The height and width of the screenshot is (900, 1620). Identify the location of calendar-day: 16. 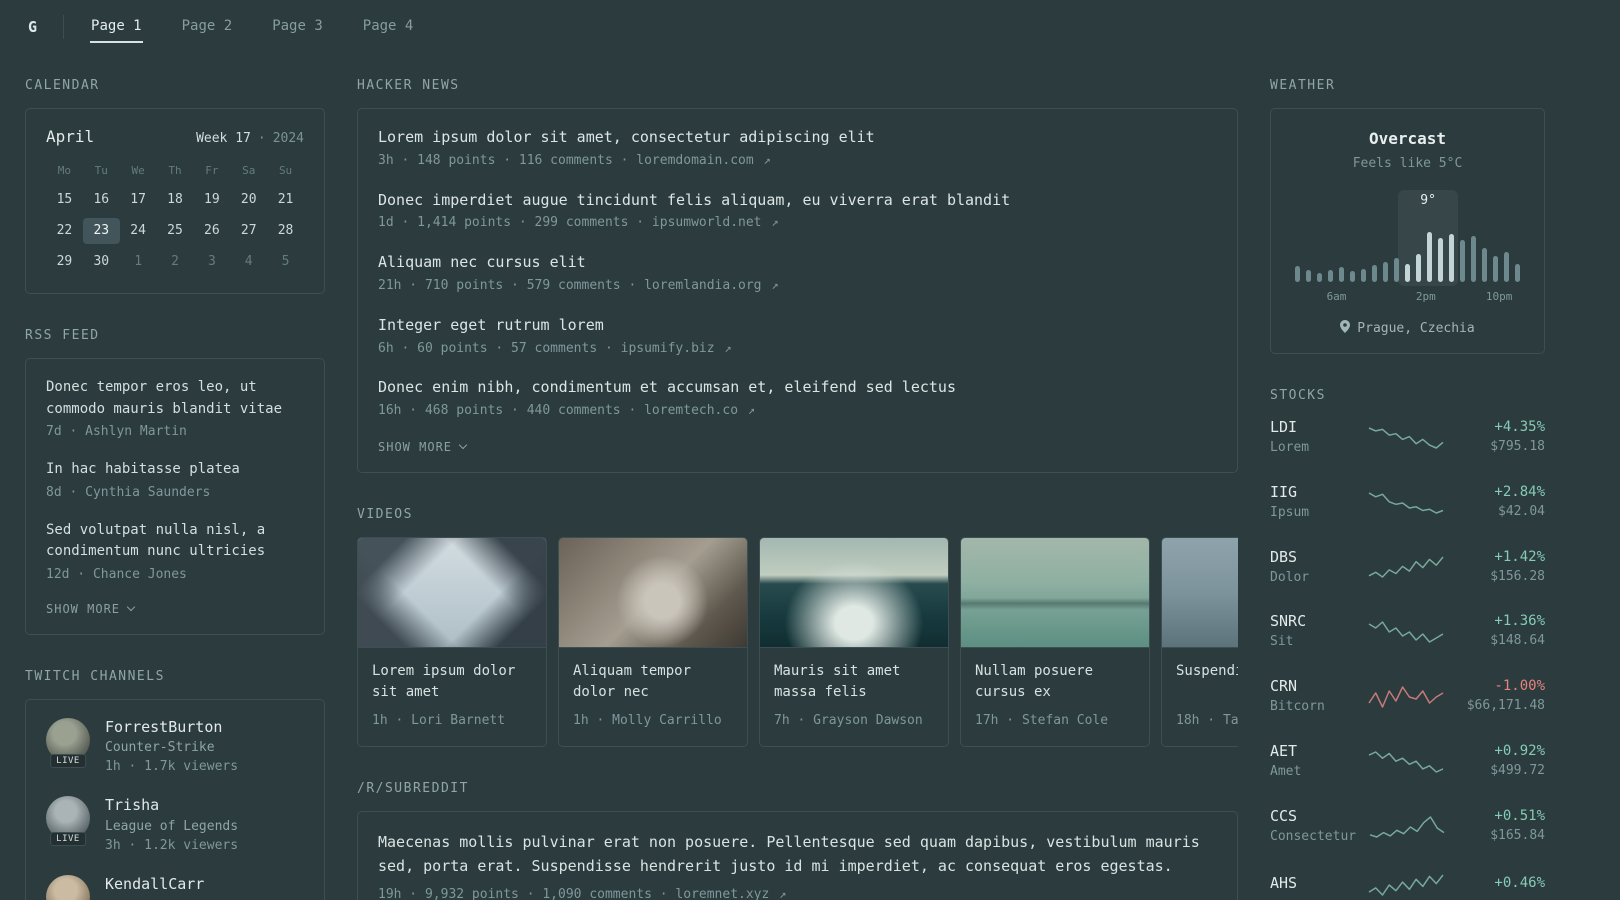
(101, 200).